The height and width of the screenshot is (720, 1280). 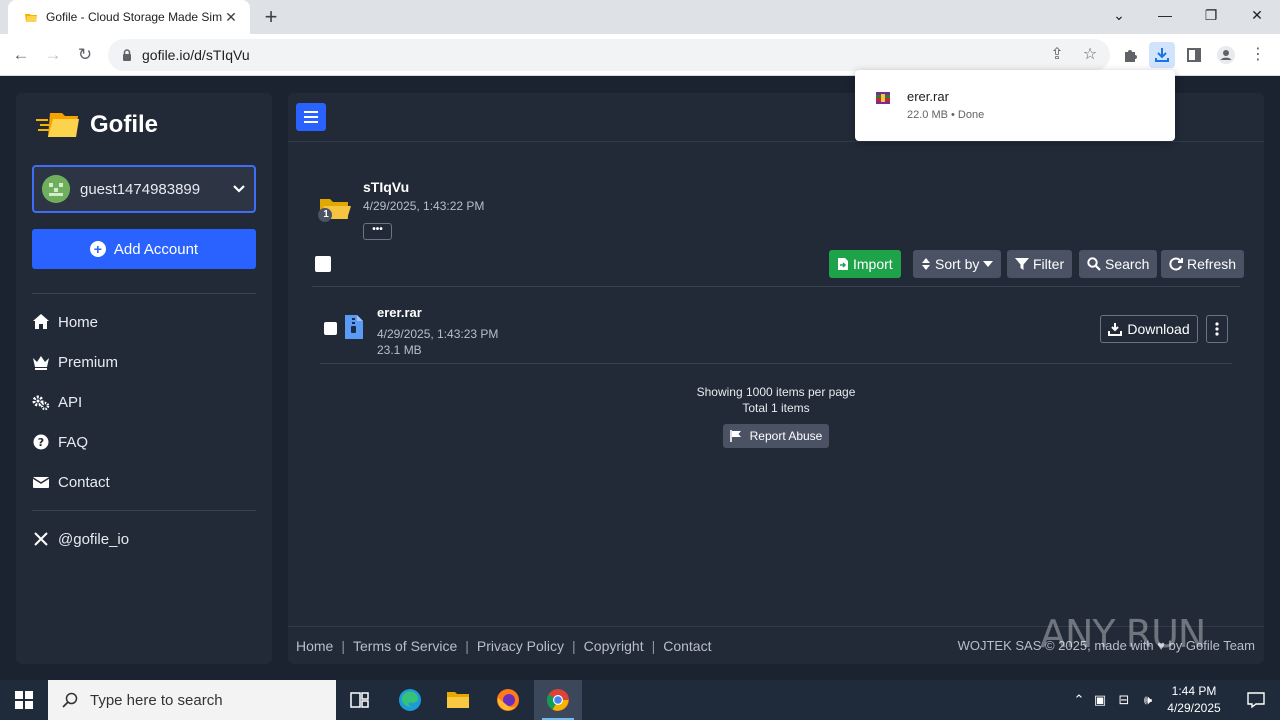 I want to click on notifications-icon, so click(x=1256, y=700).